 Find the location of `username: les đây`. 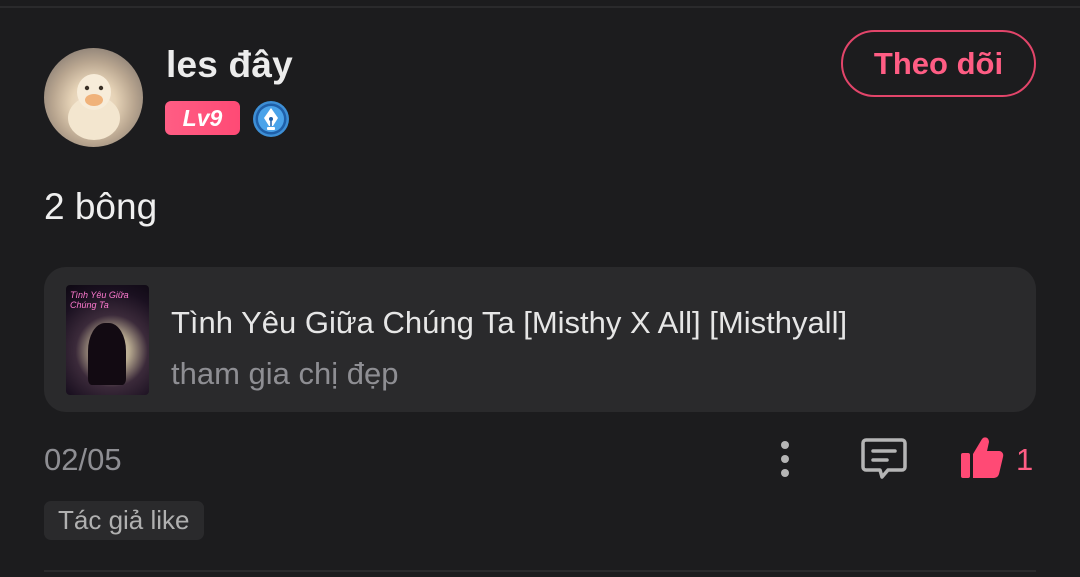

username: les đây is located at coordinates (229, 65).